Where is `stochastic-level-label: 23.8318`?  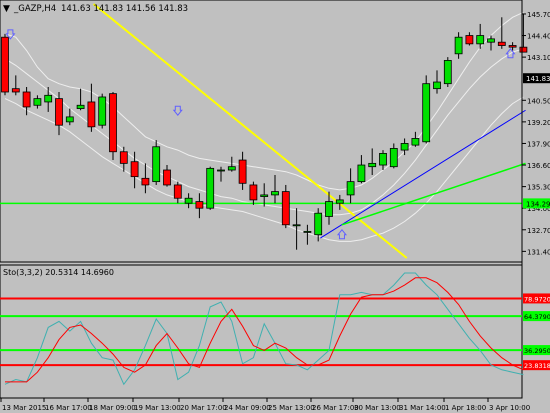
stochastic-level-label: 23.8318 is located at coordinates (537, 366).